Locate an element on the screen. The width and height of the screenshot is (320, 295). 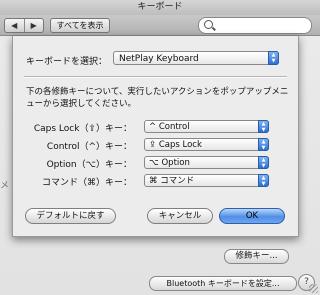
command-select: ⌘ コマンド ▲ ▼ is located at coordinates (206, 180).